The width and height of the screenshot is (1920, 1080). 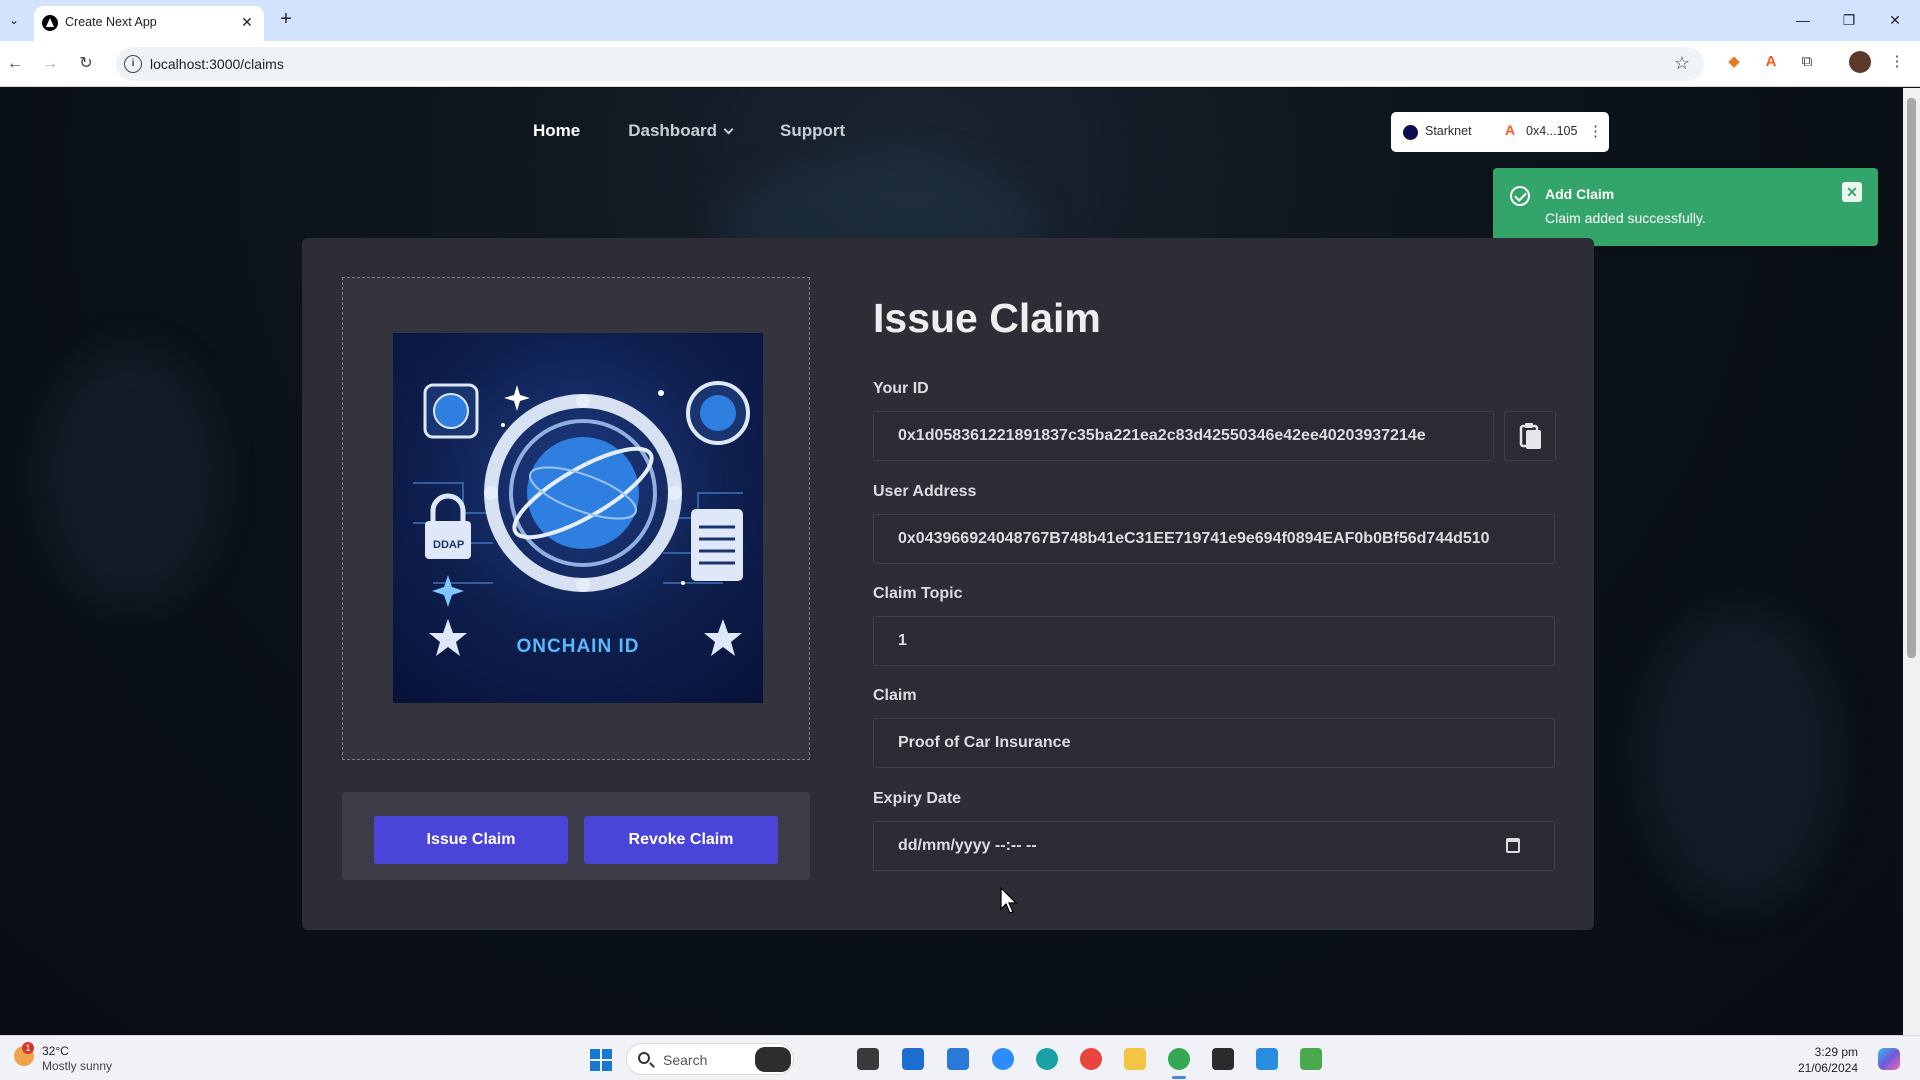 What do you see at coordinates (14, 20) in the screenshot?
I see `tab-search-chevron-icon: ⌄` at bounding box center [14, 20].